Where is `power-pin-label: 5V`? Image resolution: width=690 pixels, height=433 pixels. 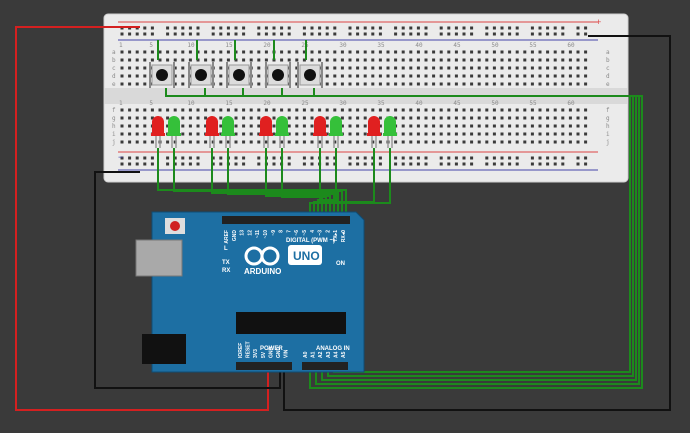
power-pin-label: 5V is located at coordinates (264, 354).